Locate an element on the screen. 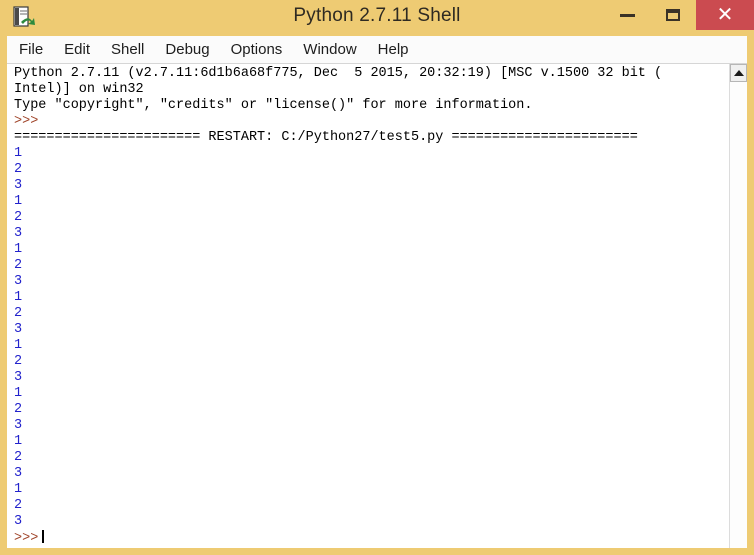 This screenshot has height=555, width=754. maximize-icon is located at coordinates (673, 15).